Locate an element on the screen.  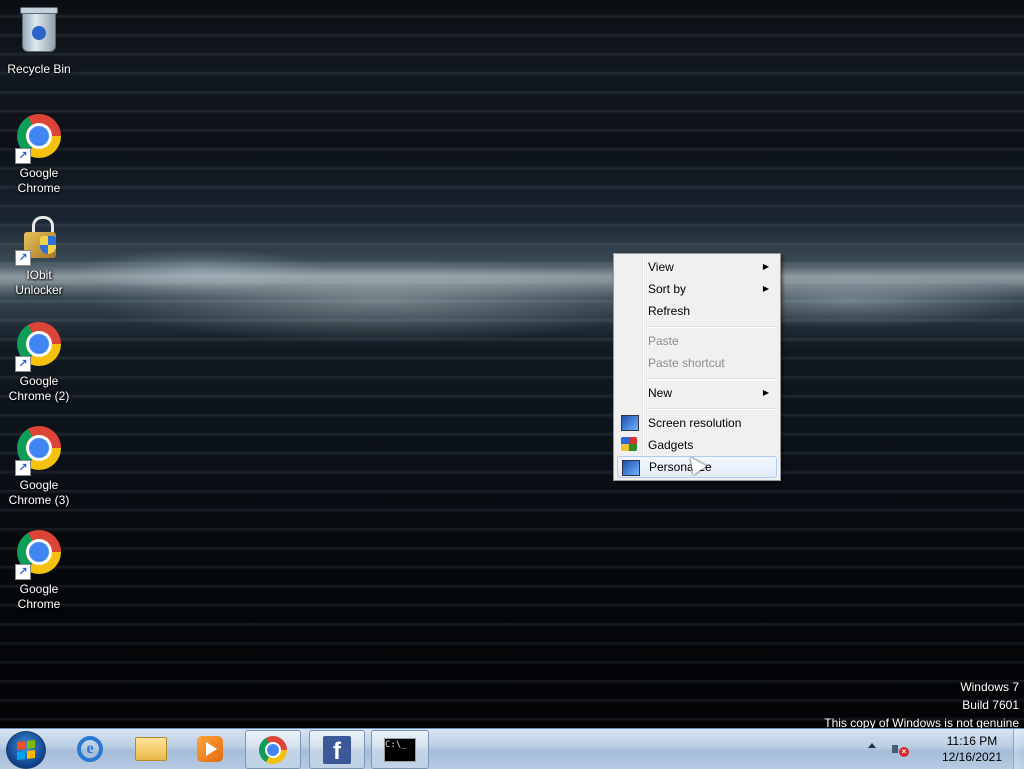
menu-item-paste-shortcut: Paste shortcut is located at coordinates (697, 363).